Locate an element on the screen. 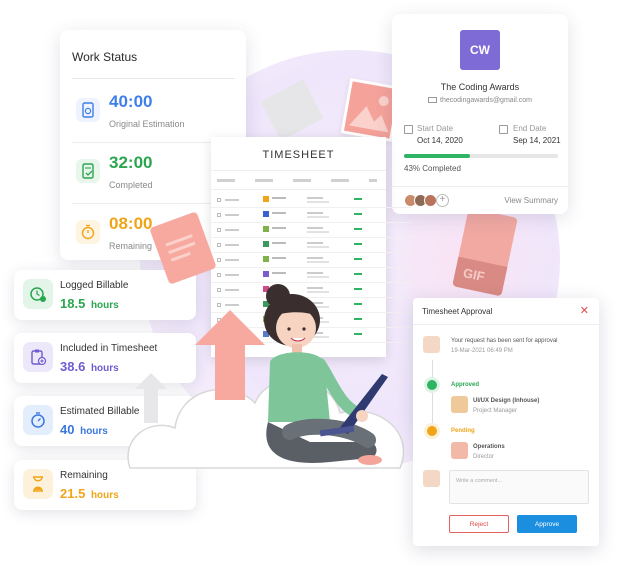 The height and width of the screenshot is (570, 620). pending-department: Operations is located at coordinates (489, 447).